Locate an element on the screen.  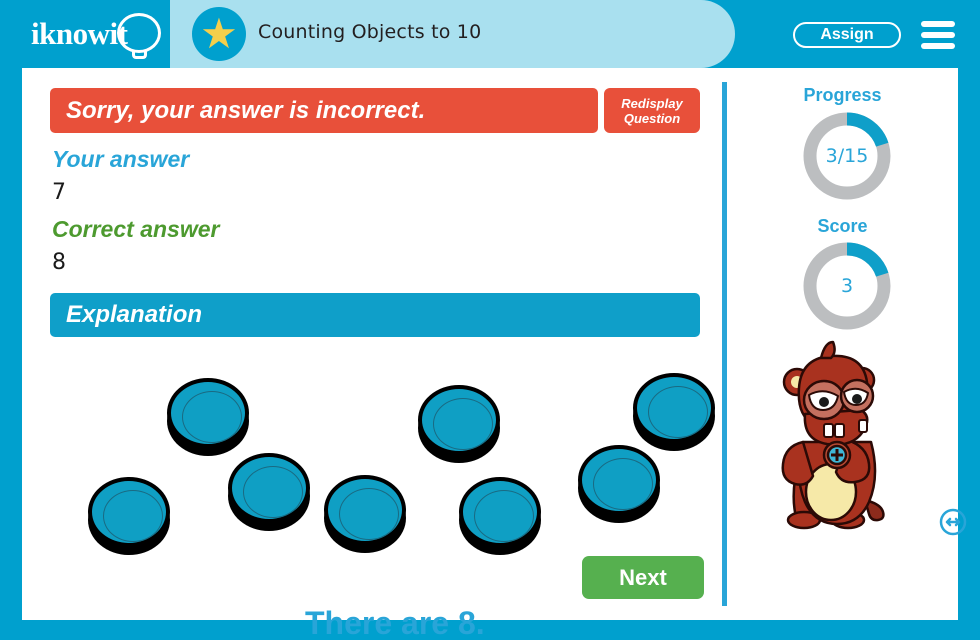
your-answer-value: 7 is located at coordinates (59, 192).